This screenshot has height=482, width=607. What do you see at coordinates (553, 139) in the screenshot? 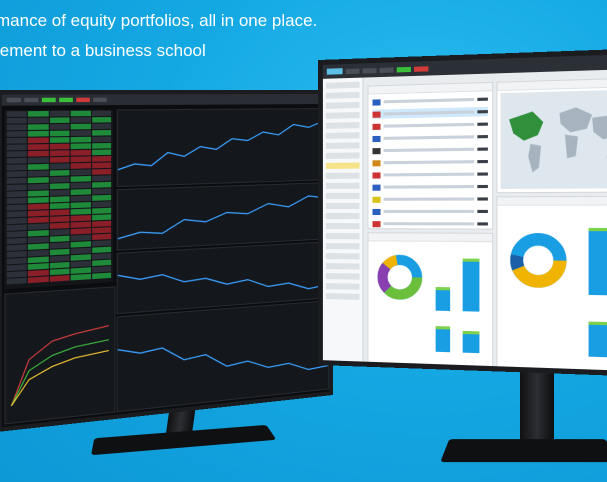
I see `world-map-icon` at bounding box center [553, 139].